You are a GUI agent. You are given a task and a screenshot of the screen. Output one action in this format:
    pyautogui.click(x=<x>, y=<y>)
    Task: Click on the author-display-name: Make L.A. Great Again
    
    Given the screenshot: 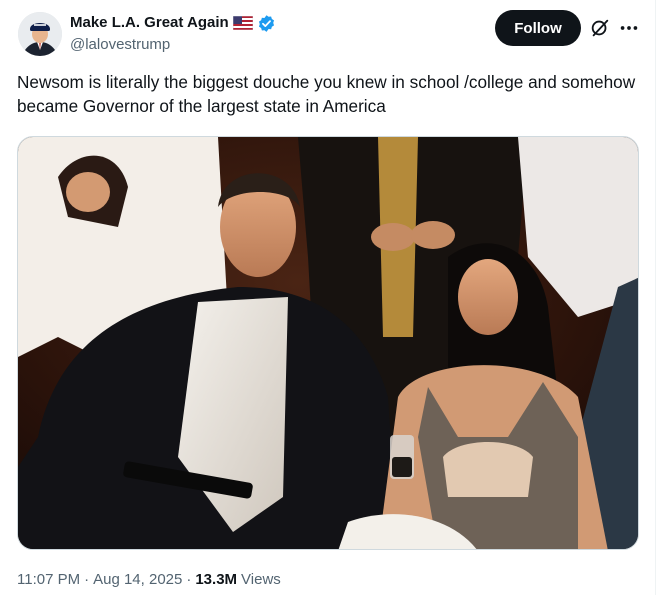 What is the action you would take?
    pyautogui.click(x=149, y=23)
    